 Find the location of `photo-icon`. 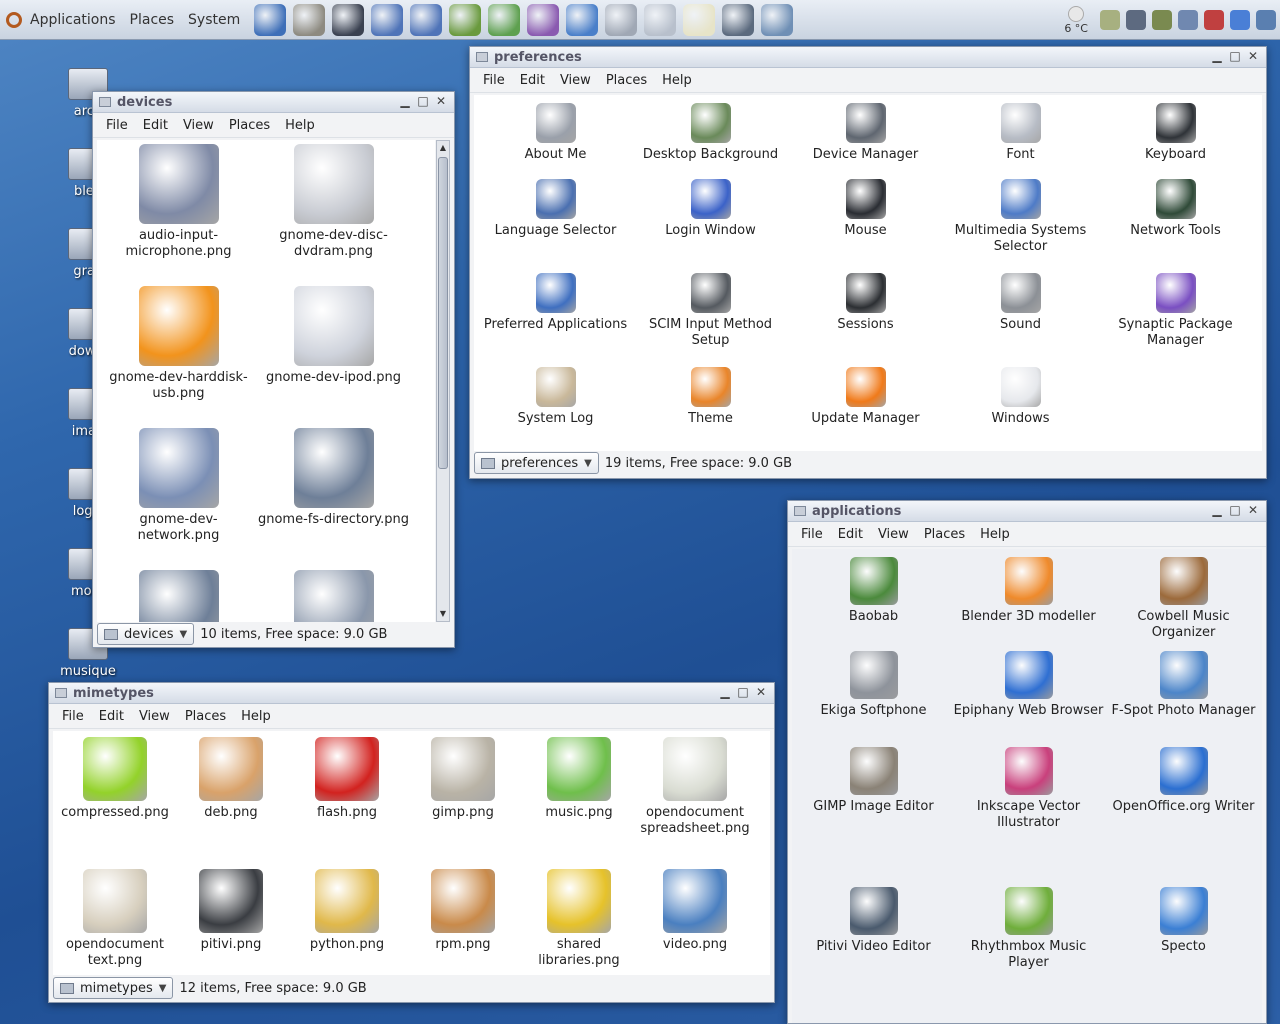

photo-icon is located at coordinates (777, 19).